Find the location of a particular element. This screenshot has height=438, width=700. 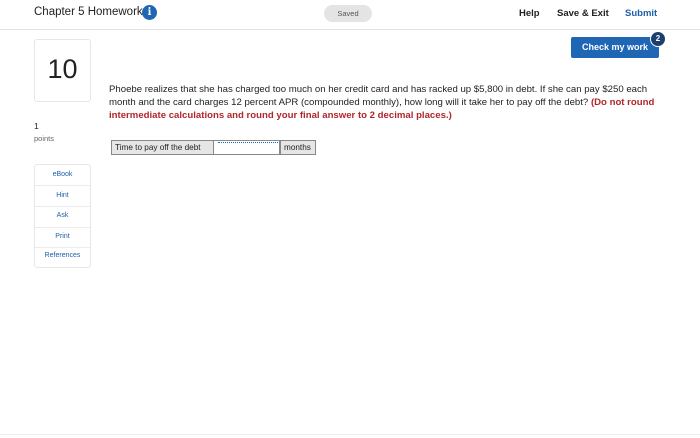

answer-input-wrapper is located at coordinates (246, 147).